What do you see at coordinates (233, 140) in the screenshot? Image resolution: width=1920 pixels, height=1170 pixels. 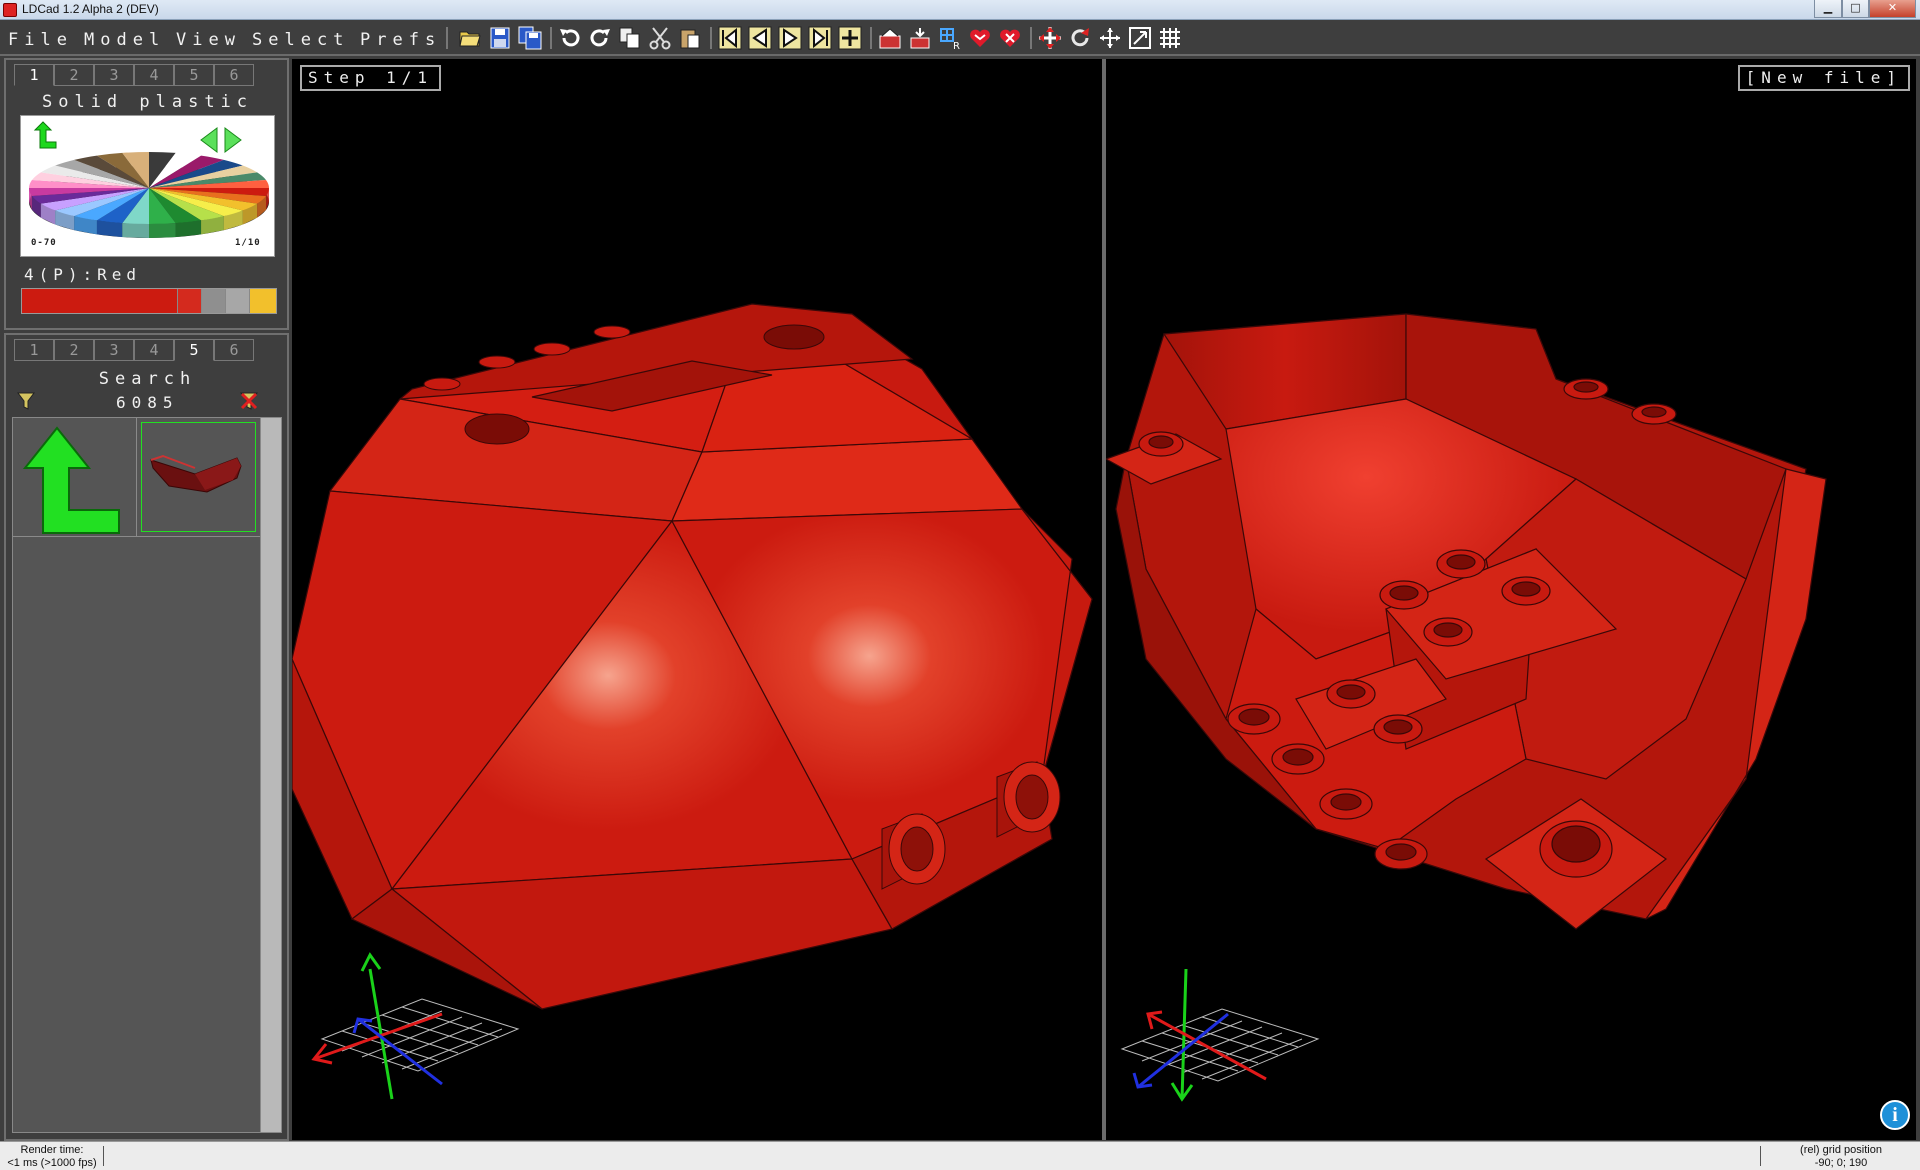 I see `palette-next-icon` at bounding box center [233, 140].